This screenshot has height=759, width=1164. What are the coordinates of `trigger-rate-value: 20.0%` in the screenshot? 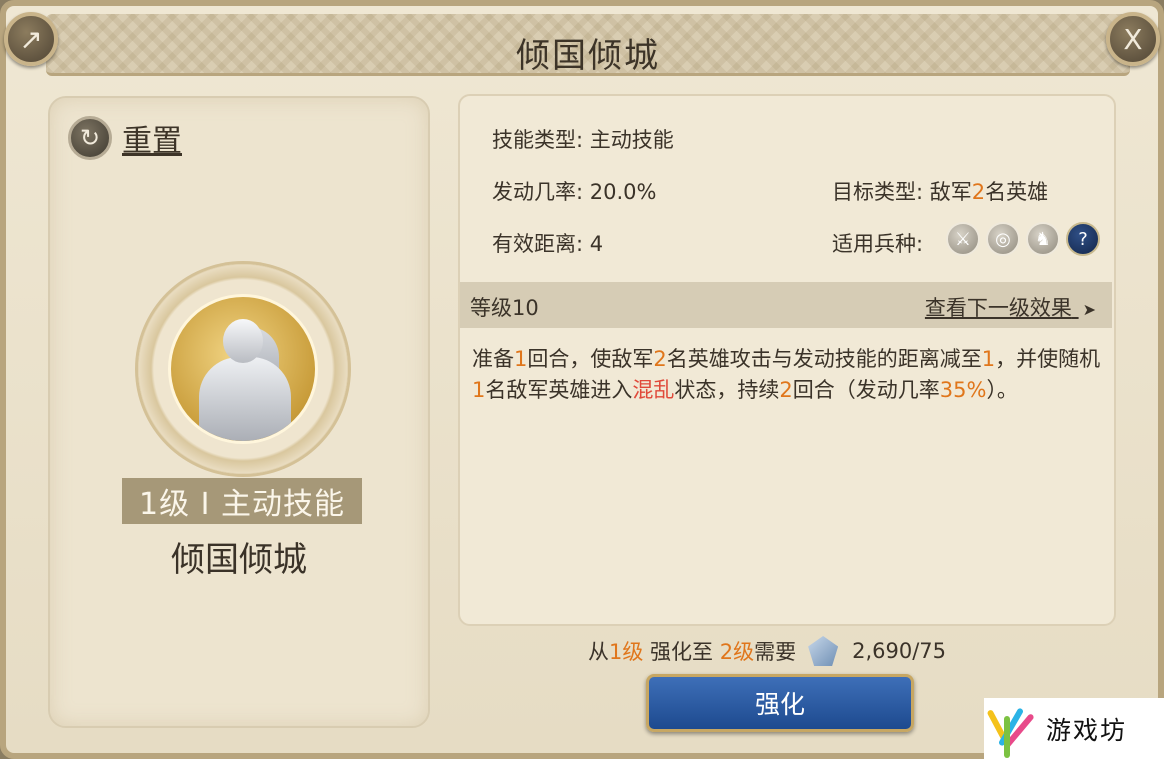 It's located at (623, 192).